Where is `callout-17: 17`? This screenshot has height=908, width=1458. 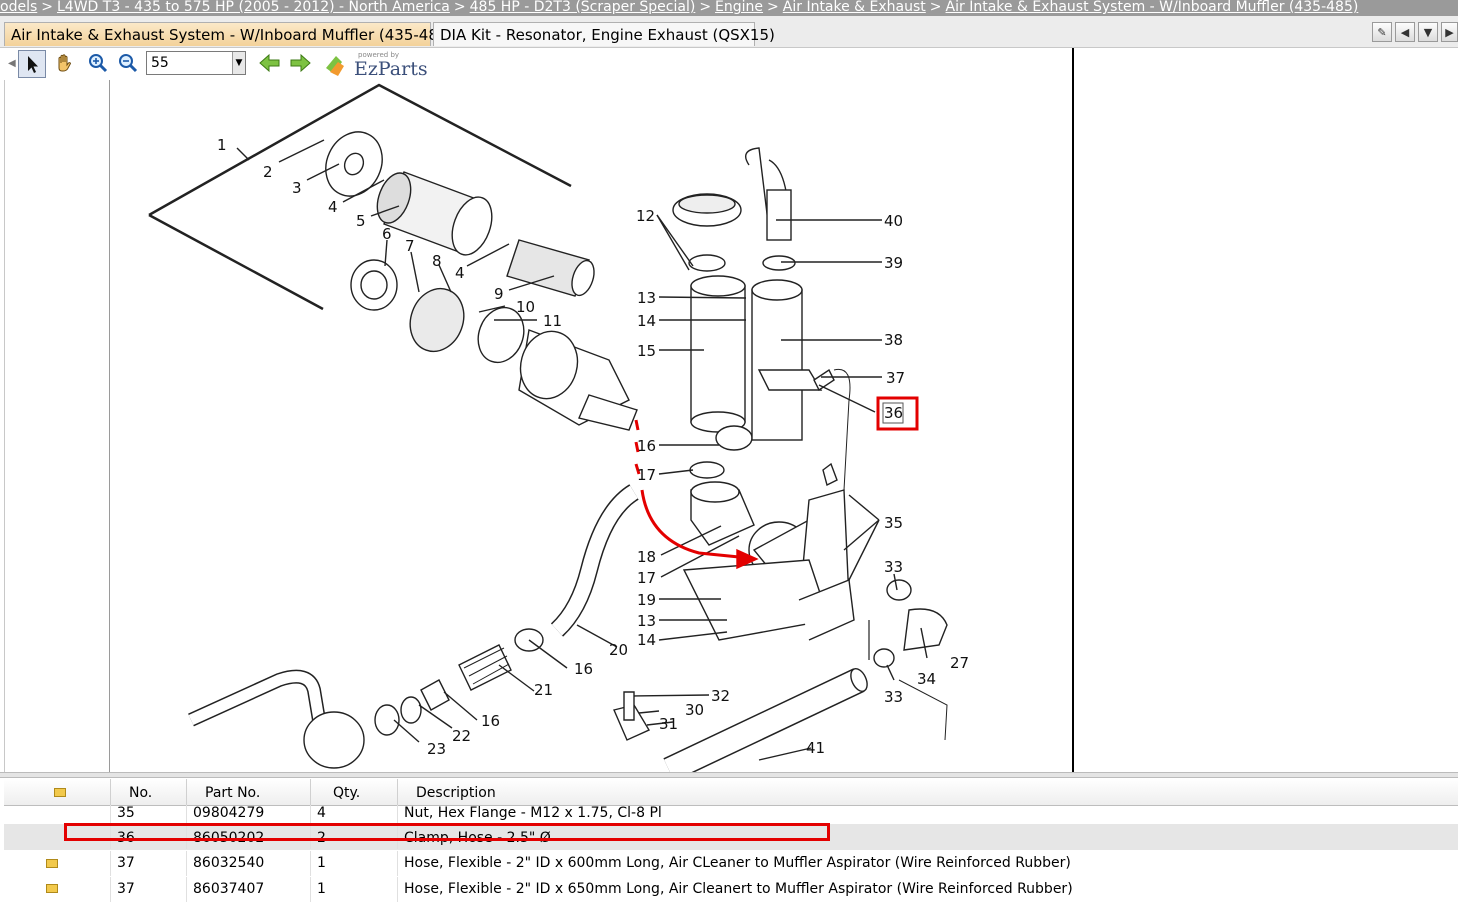 callout-17: 17 is located at coordinates (646, 475).